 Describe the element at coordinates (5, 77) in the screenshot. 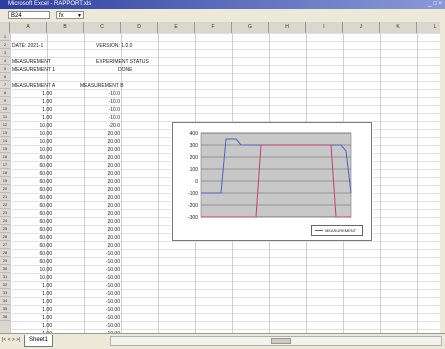

I see `row-header-6: 6` at that location.